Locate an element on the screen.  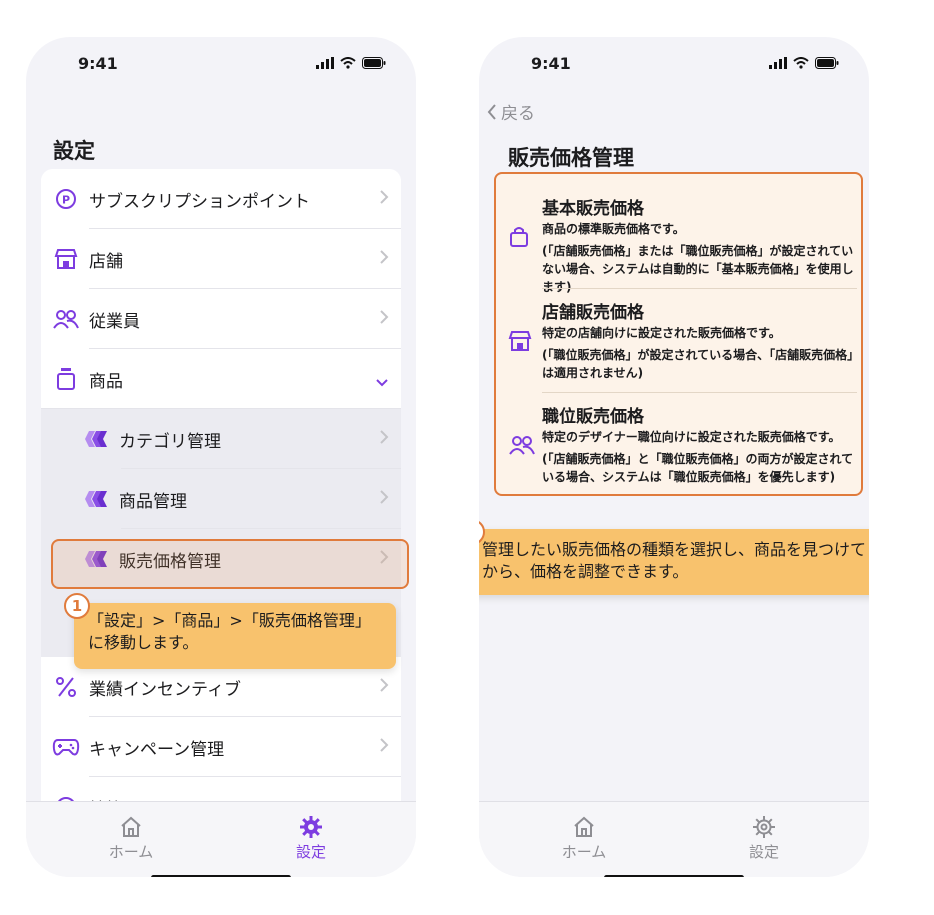
menu-item-label: キャンペーン管理 is located at coordinates (157, 749).